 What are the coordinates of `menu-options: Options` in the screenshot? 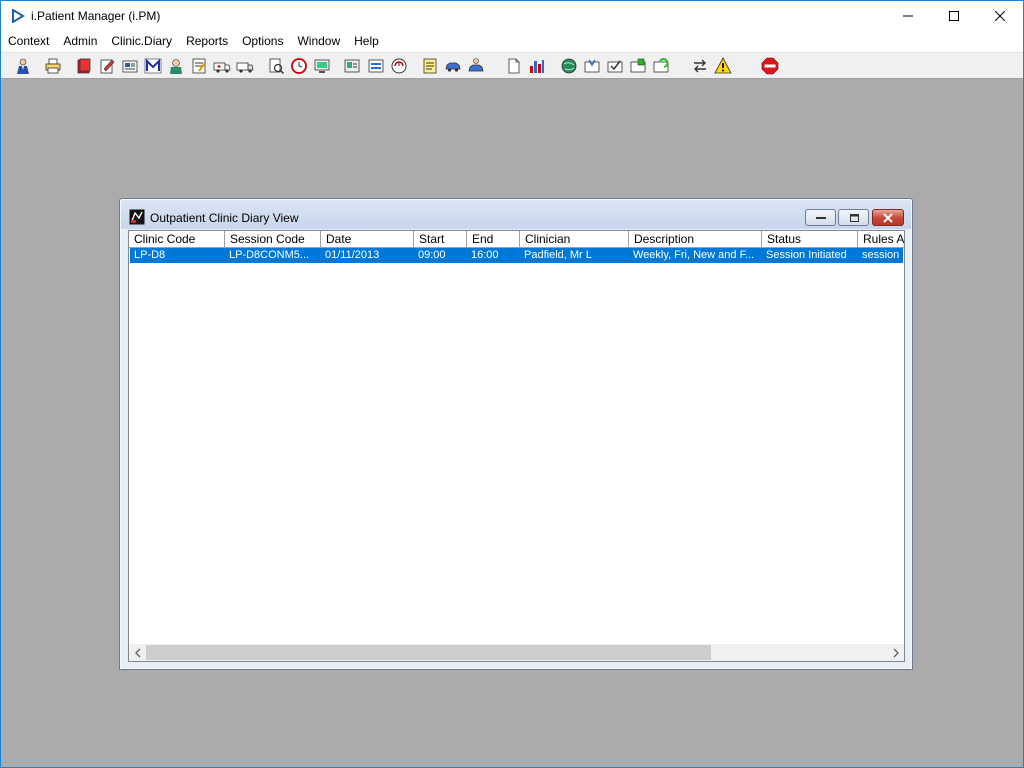 It's located at (262, 41).